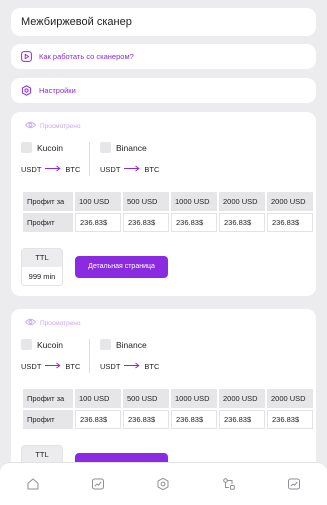 The image size is (327, 505). Describe the element at coordinates (163, 90) in the screenshot. I see `settings-link: Настройки` at that location.